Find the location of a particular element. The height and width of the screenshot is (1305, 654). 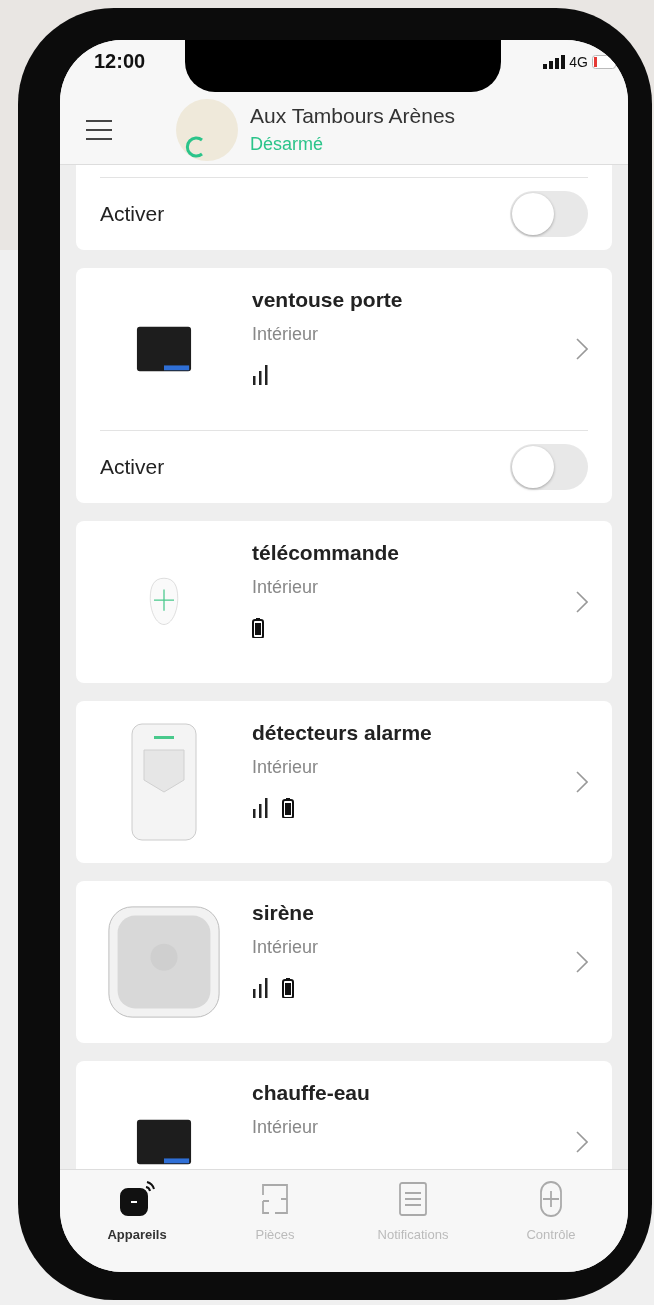

device-card: détecteurs alarme Intérieur is located at coordinates (344, 782).